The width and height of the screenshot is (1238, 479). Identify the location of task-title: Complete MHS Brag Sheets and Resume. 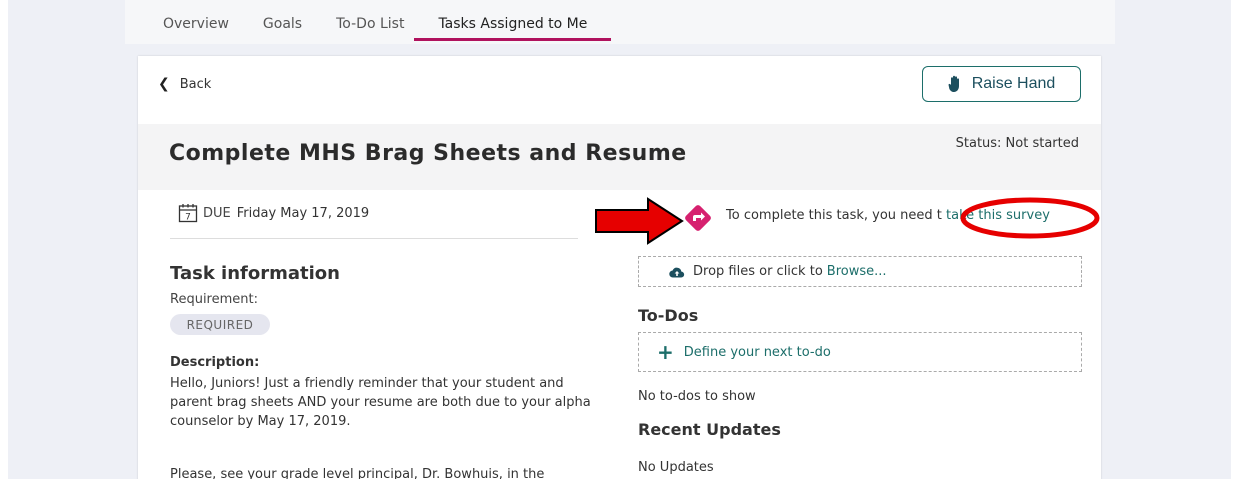
(428, 153).